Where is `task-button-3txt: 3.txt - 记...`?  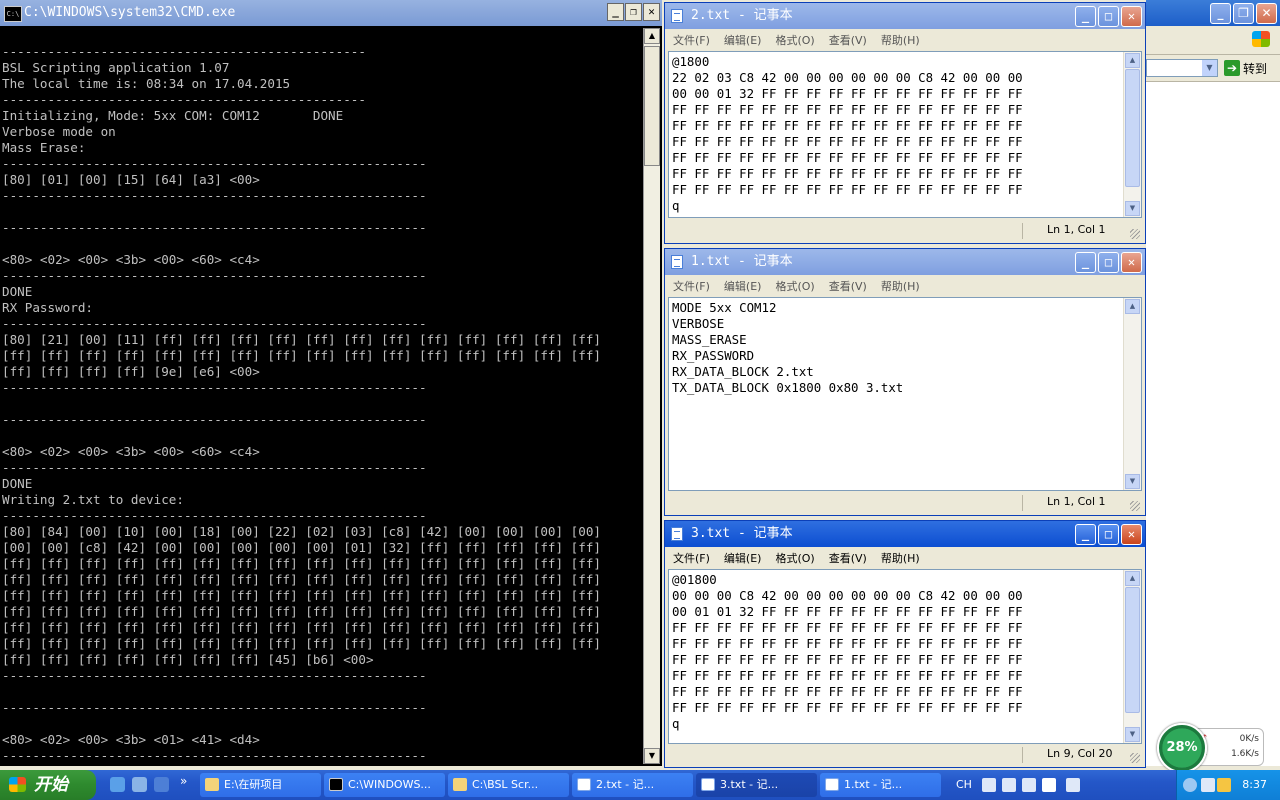 task-button-3txt: 3.txt - 记... is located at coordinates (756, 785).